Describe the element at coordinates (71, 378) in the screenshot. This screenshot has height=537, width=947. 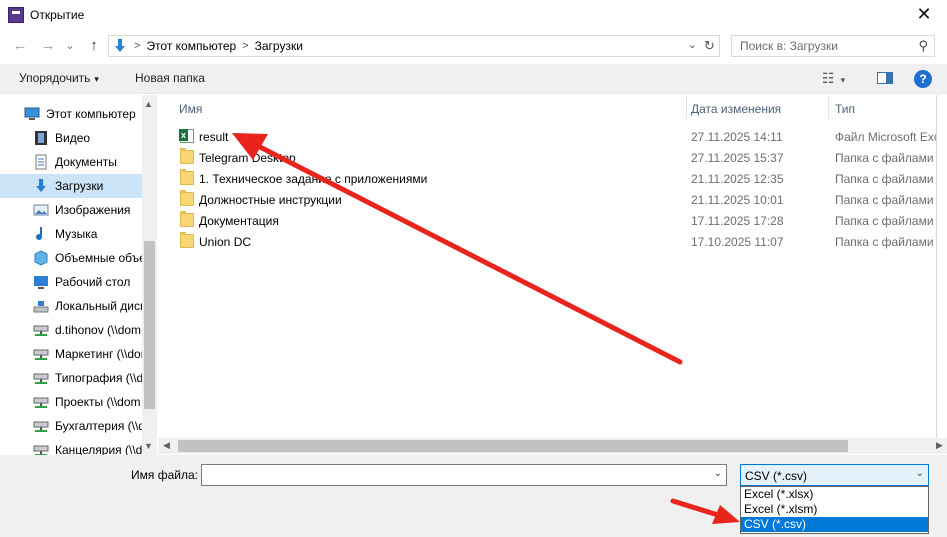
I see `sidebar-item: Типография (\\dom` at that location.